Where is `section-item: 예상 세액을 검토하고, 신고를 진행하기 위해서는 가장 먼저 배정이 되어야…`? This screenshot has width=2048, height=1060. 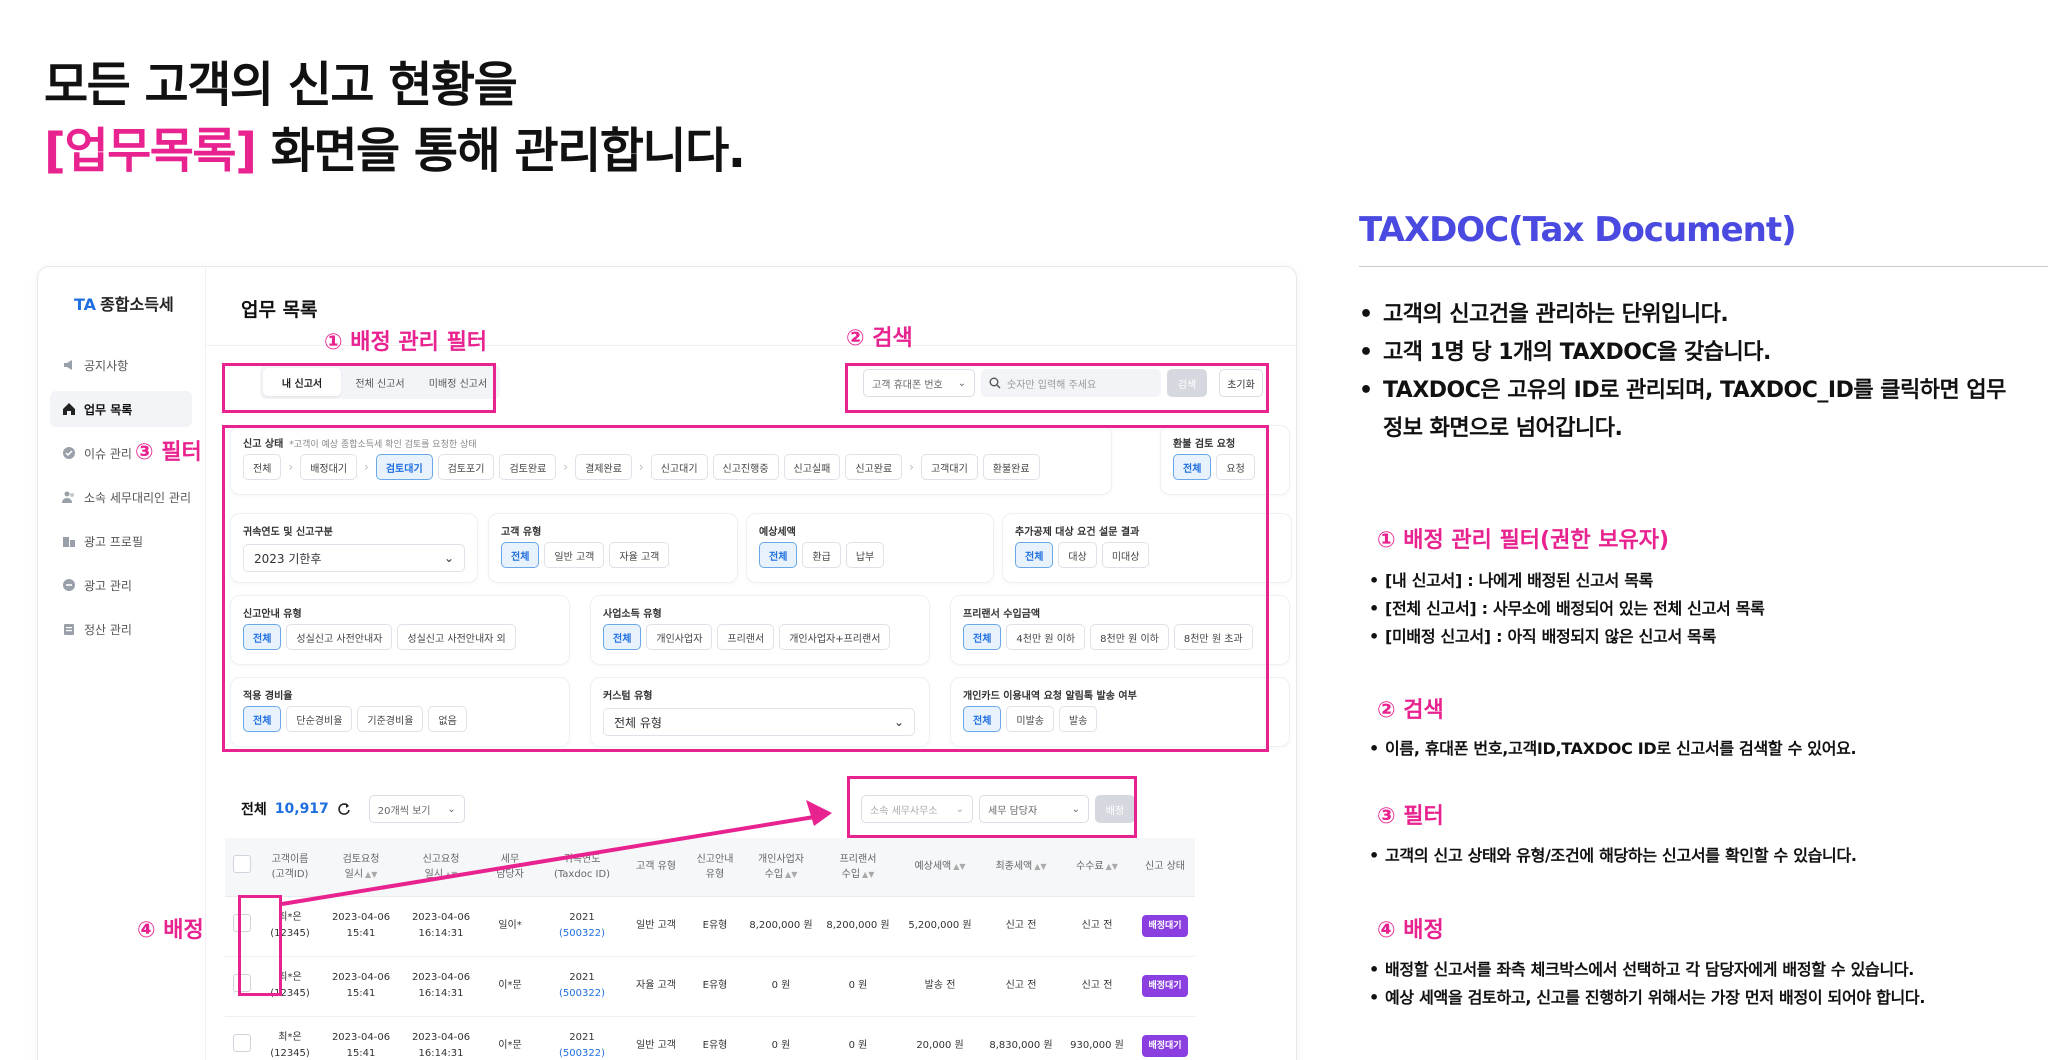 section-item: 예상 세액을 검토하고, 신고를 진행하기 위해서는 가장 먼저 배정이 되어야… is located at coordinates (1647, 998).